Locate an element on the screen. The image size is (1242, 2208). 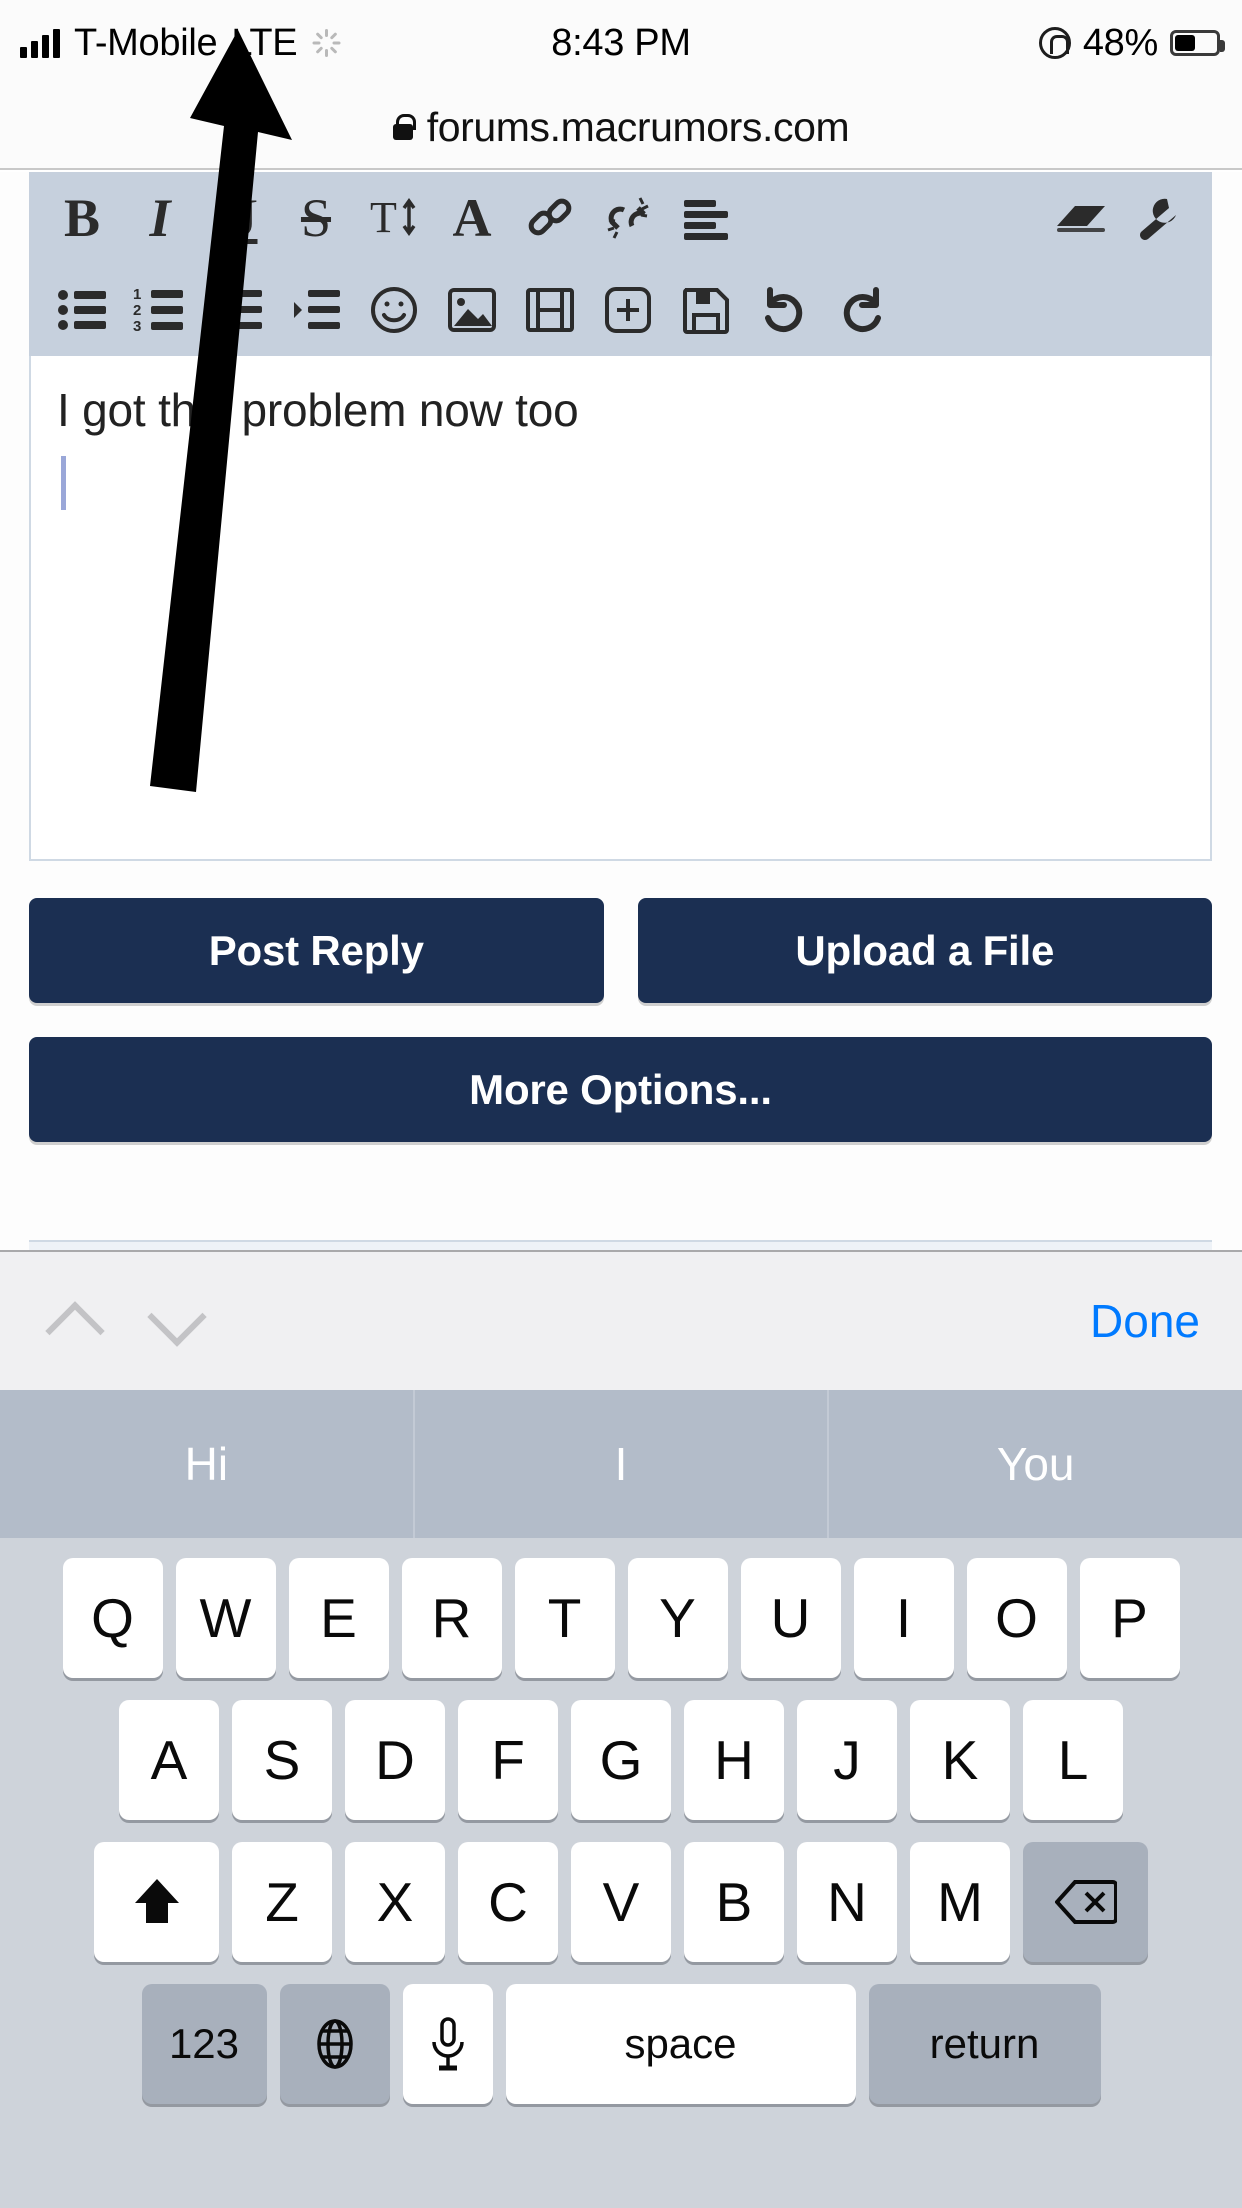
strikethrough-button: S is located at coordinates (316, 218).